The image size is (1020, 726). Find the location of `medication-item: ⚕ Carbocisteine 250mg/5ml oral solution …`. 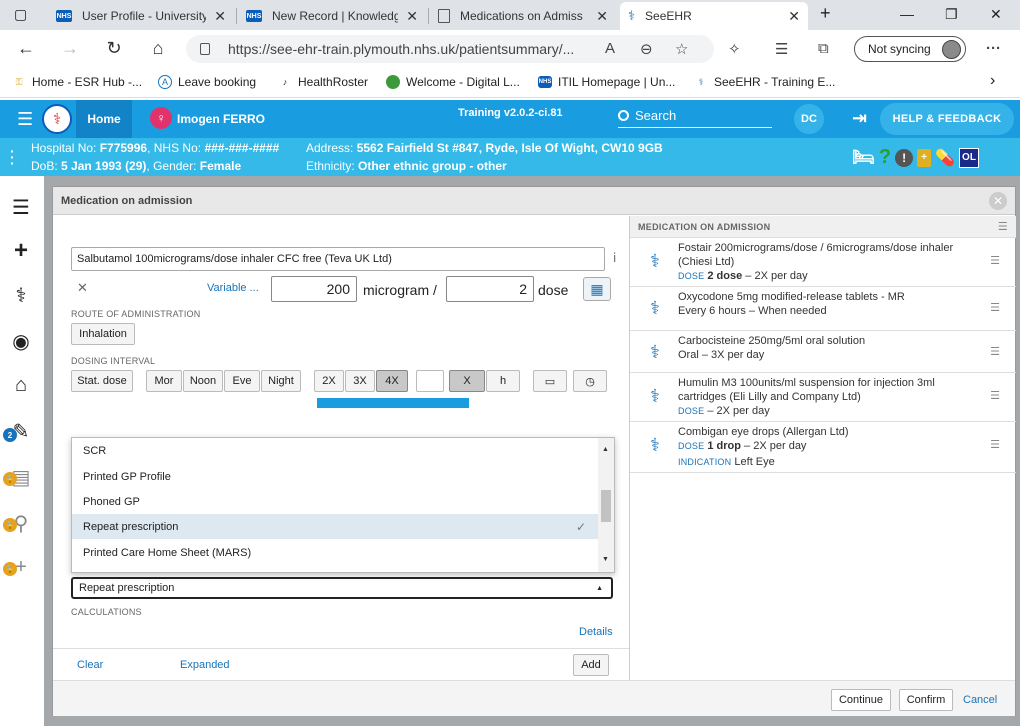

medication-item: ⚕ Carbocisteine 250mg/5ml oral solution … is located at coordinates (823, 352).